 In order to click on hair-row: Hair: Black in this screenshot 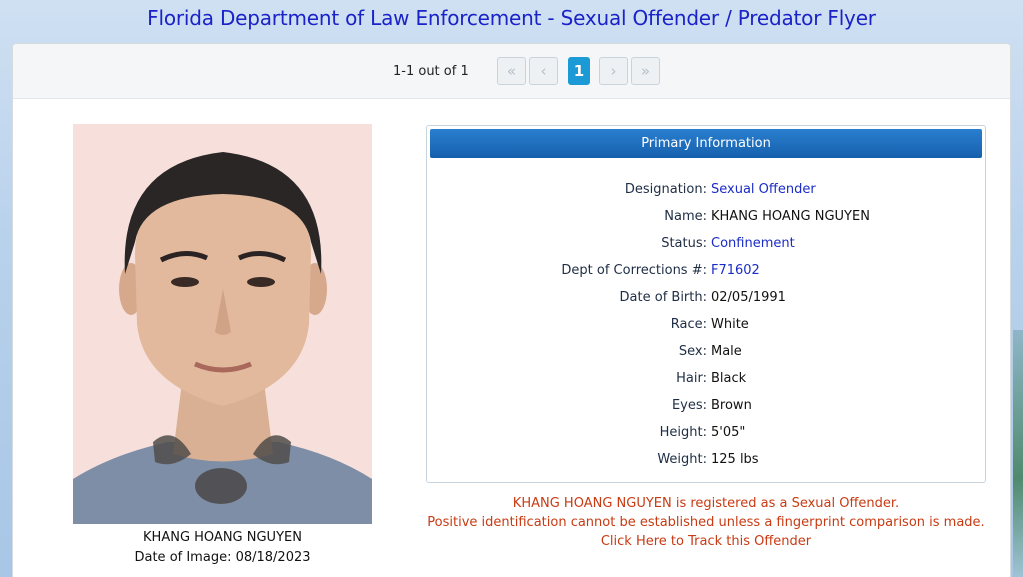, I will do `click(706, 381)`.